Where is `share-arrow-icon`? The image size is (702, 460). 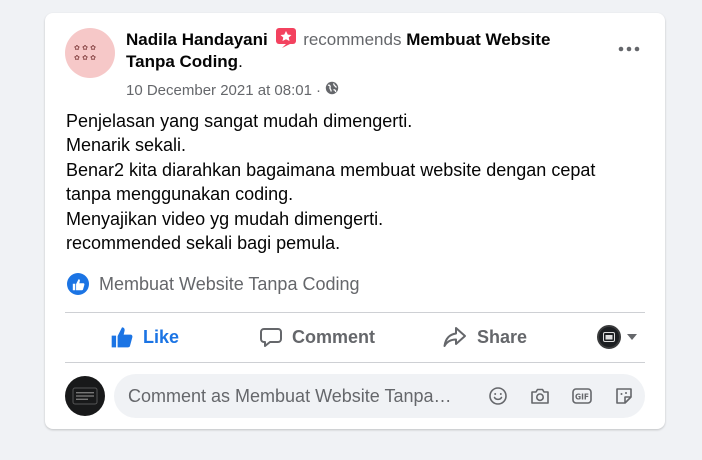 share-arrow-icon is located at coordinates (454, 337).